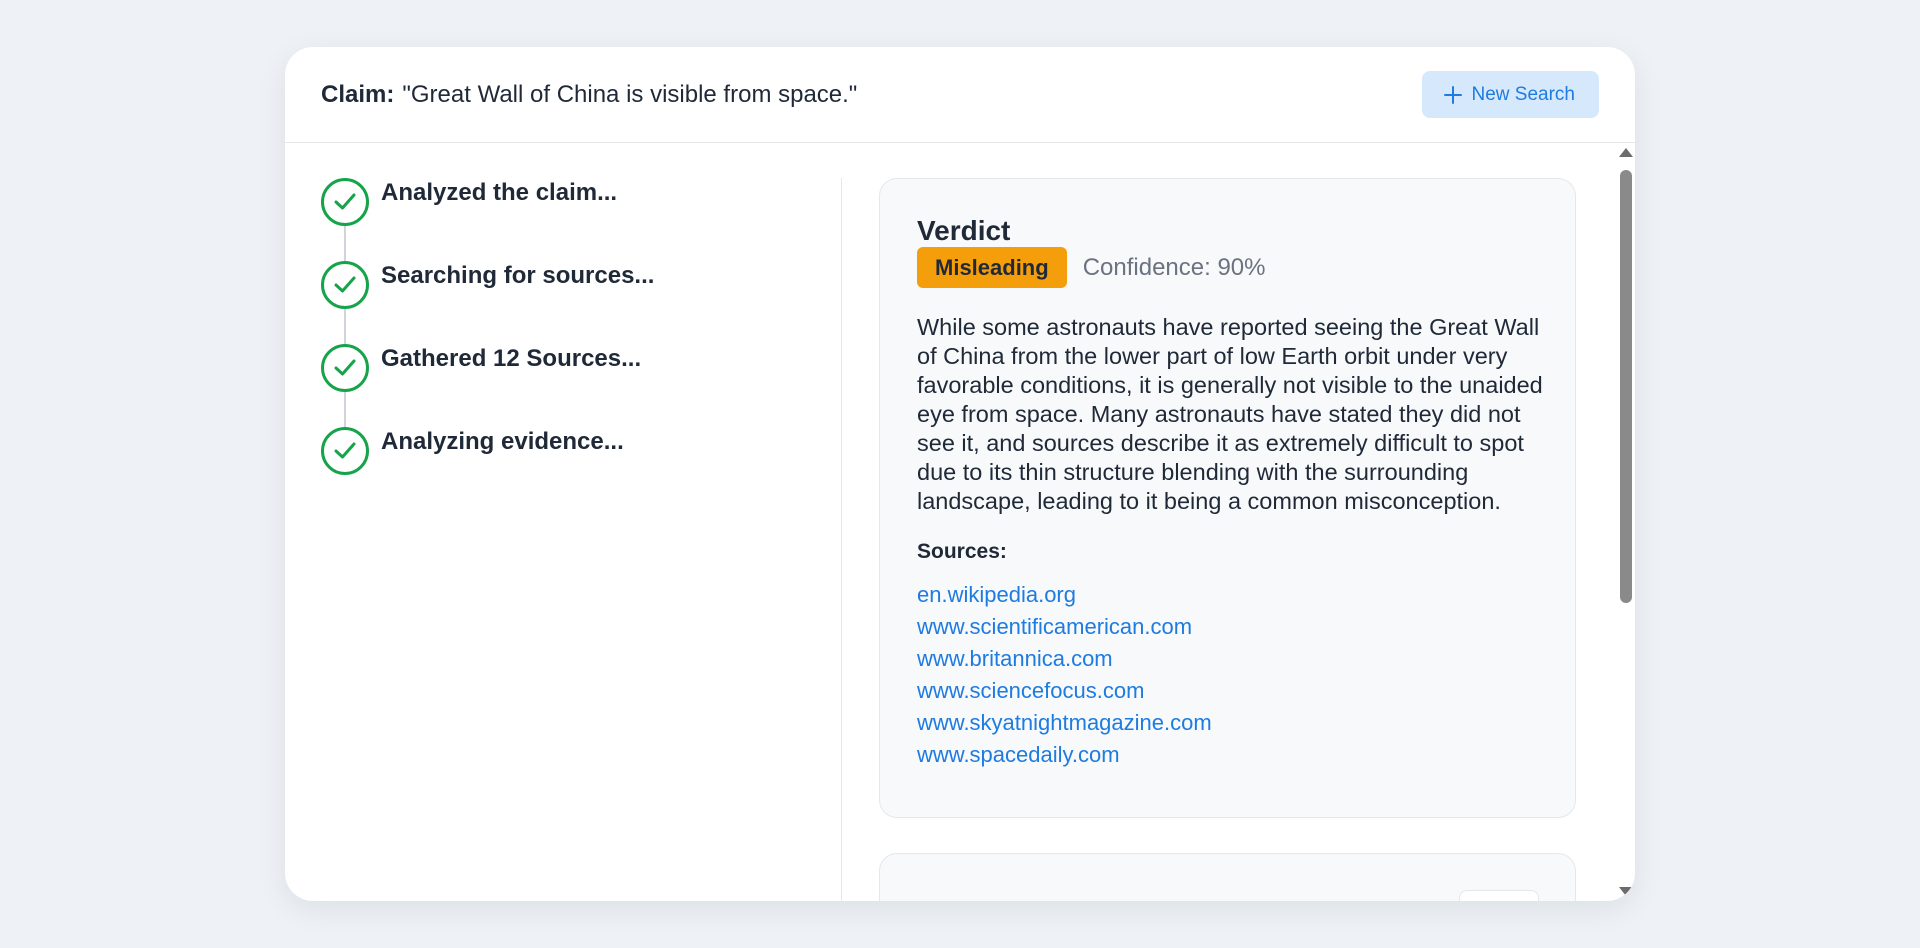 The image size is (1920, 948). What do you see at coordinates (1064, 722) in the screenshot?
I see `source-link: www.skyatnightmagazine.com` at bounding box center [1064, 722].